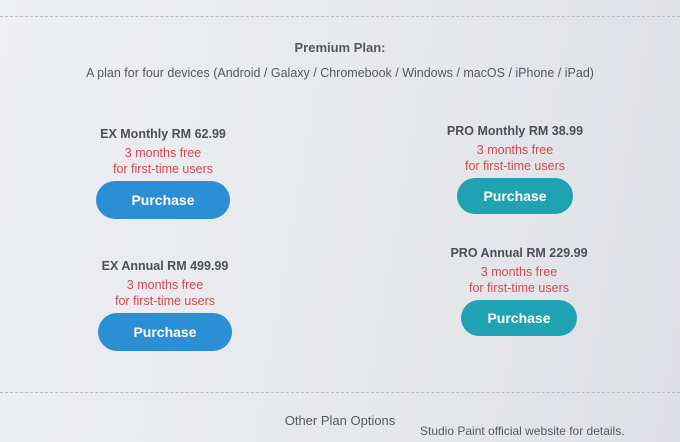 The image size is (680, 442). I want to click on bottom-divider, so click(340, 392).